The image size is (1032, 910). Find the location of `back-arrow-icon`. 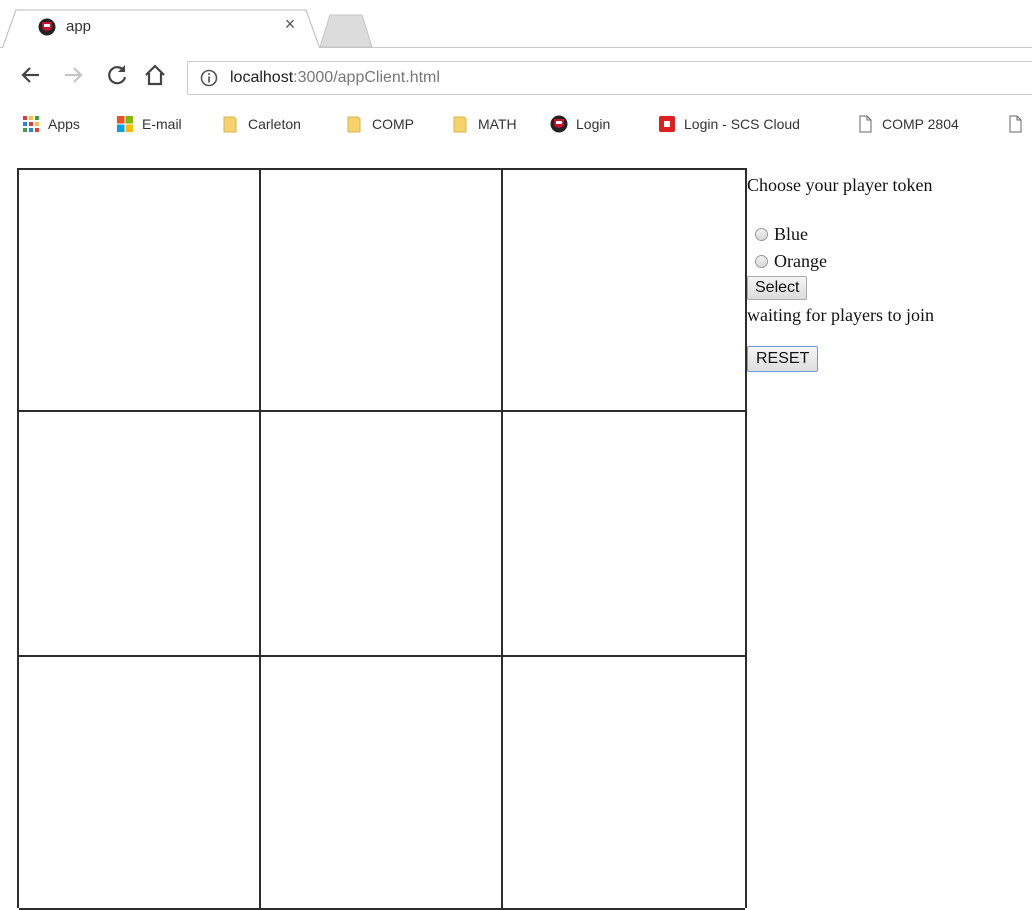

back-arrow-icon is located at coordinates (31, 75).